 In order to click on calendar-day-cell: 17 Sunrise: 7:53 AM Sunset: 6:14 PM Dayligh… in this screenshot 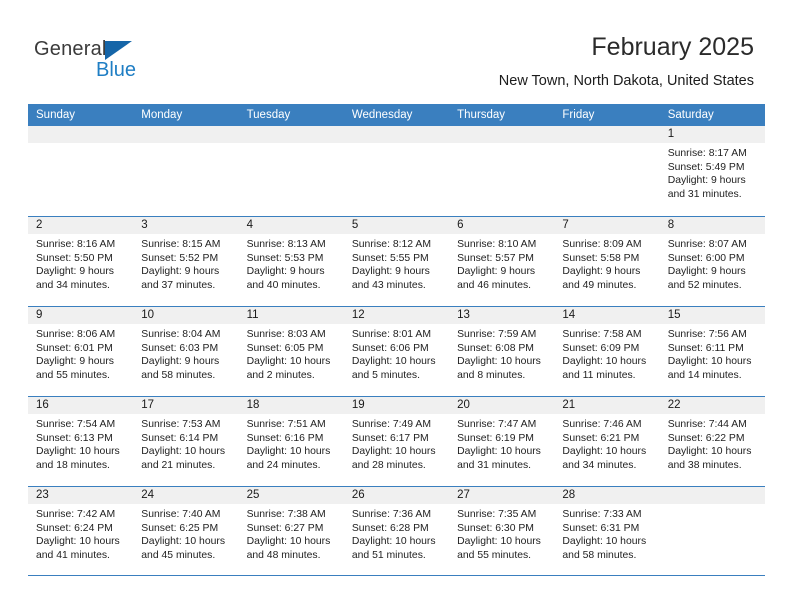, I will do `click(186, 441)`.